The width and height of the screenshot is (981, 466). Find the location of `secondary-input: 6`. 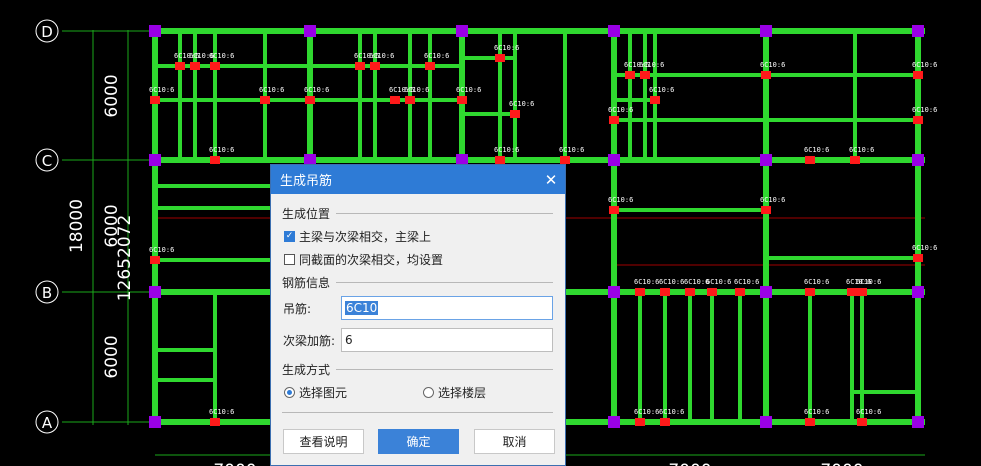

secondary-input: 6 is located at coordinates (447, 340).